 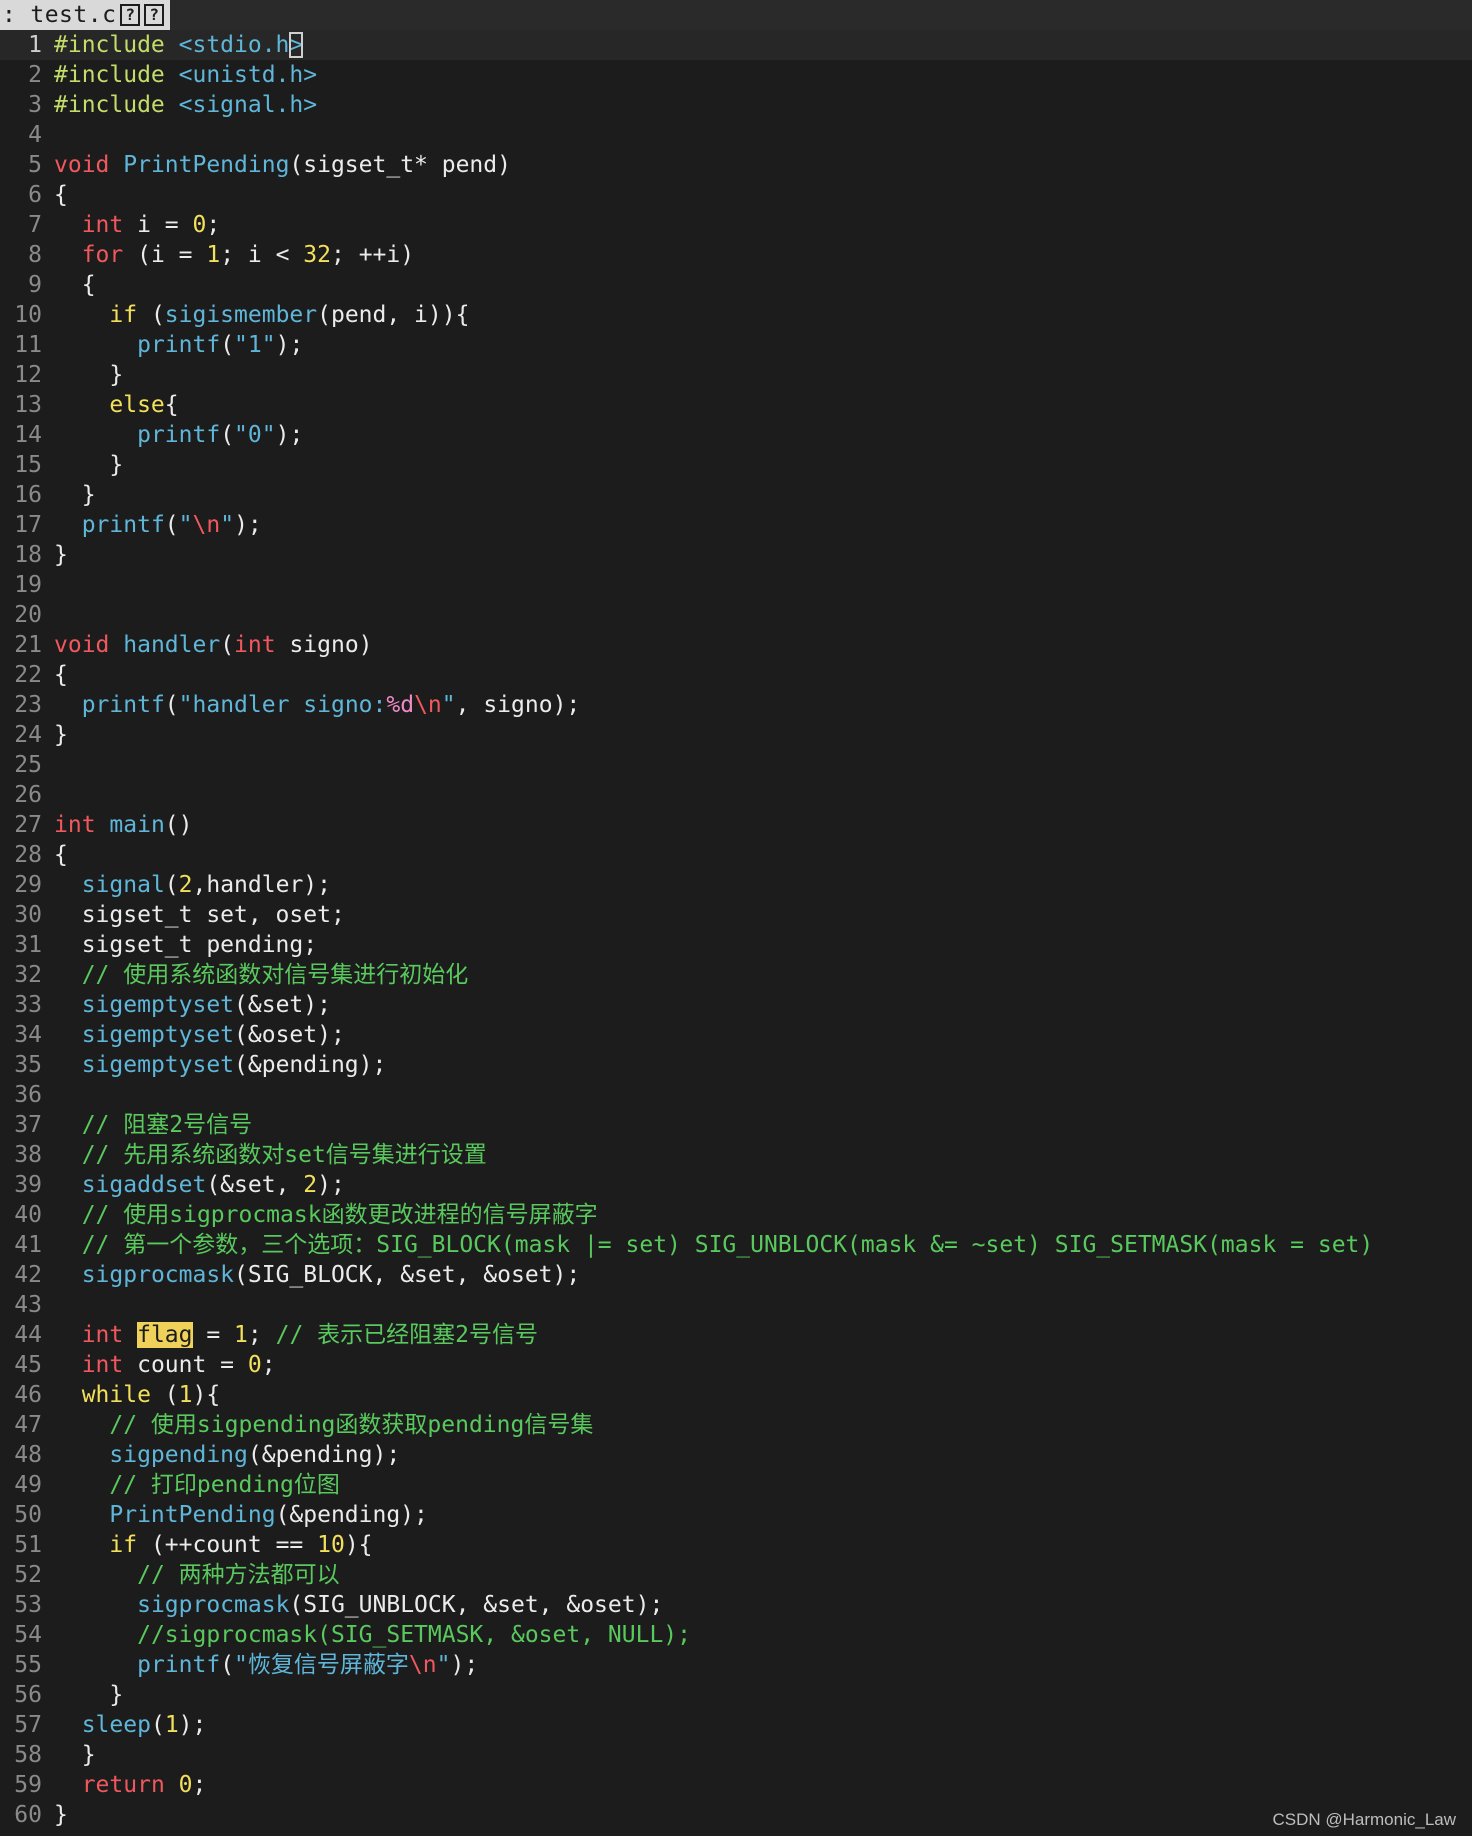 I want to click on code-token: (, so click(x=227, y=645).